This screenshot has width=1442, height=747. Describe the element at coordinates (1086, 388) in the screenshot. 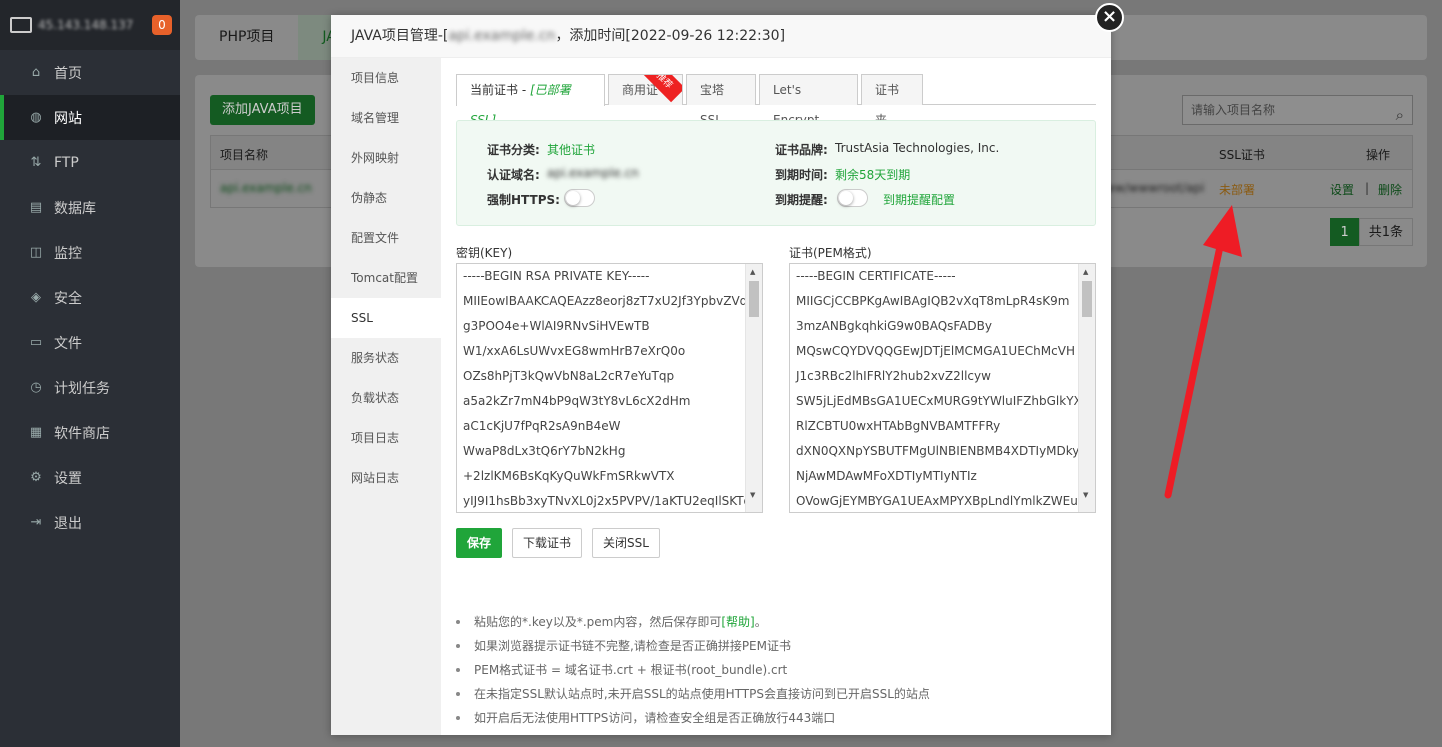

I see `cert-scrollbar: ▲ ▼` at that location.